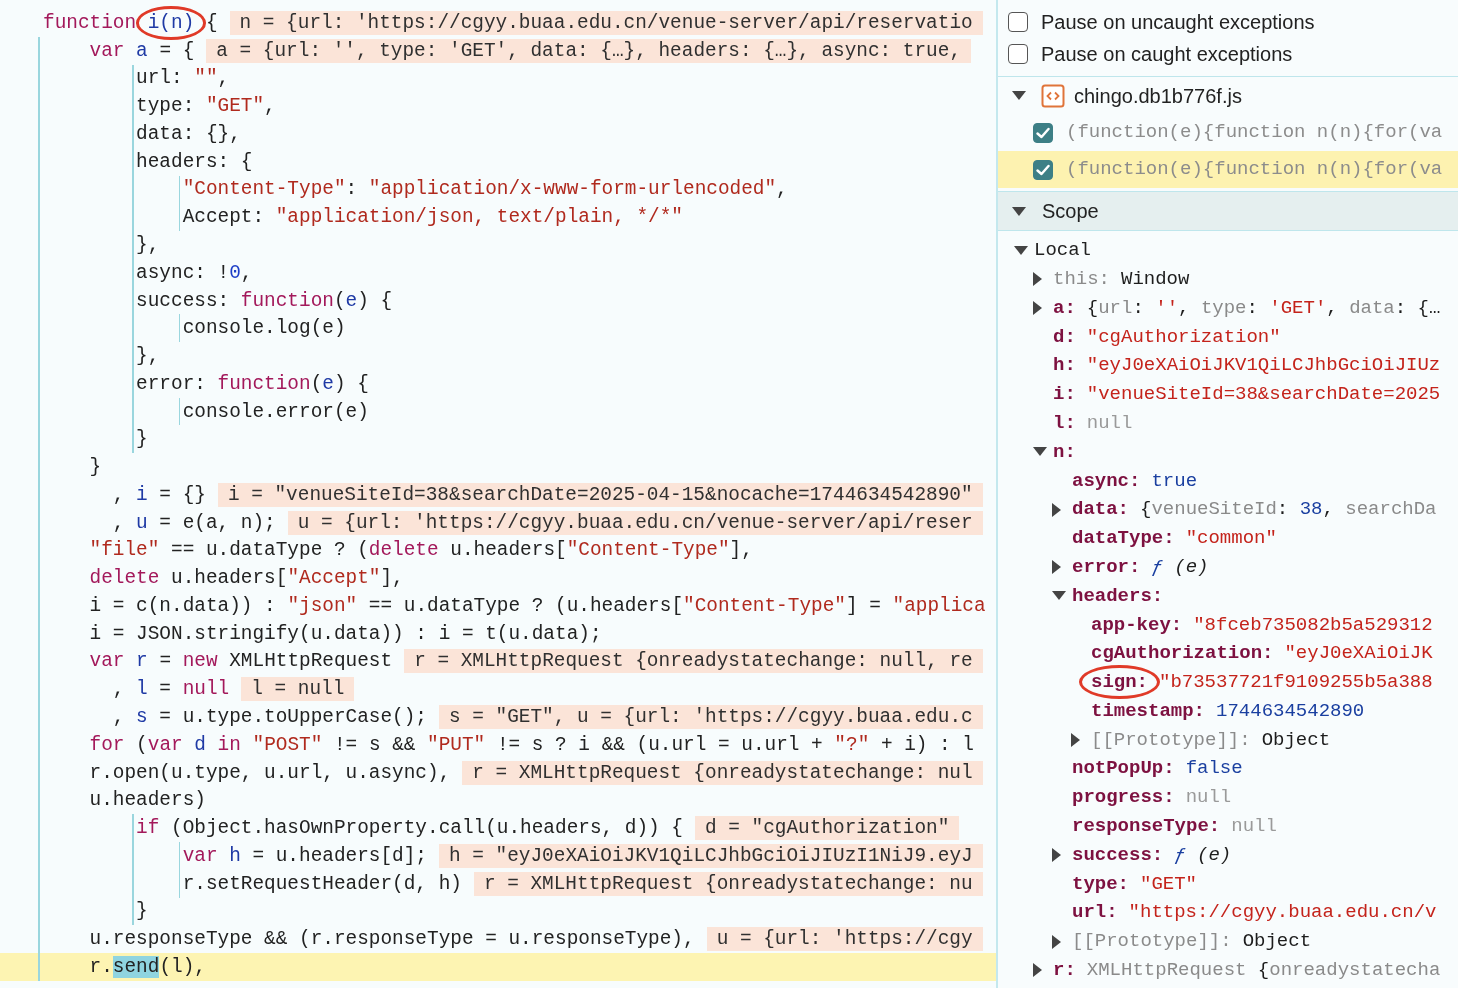  I want to click on code-line: type: "GET",, so click(205, 107).